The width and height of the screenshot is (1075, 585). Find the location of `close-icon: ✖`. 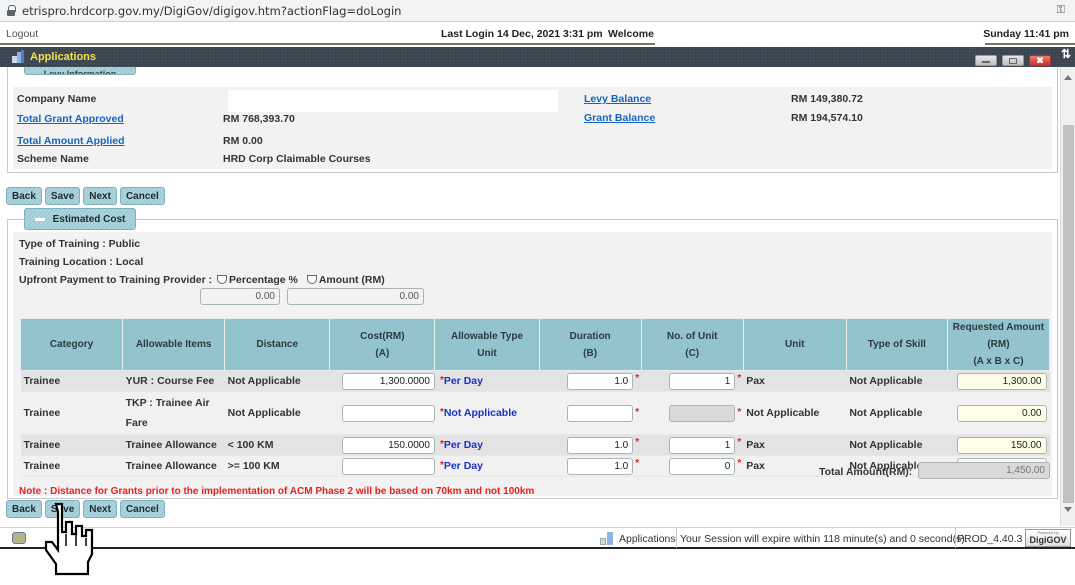

close-icon: ✖ is located at coordinates (1040, 60).